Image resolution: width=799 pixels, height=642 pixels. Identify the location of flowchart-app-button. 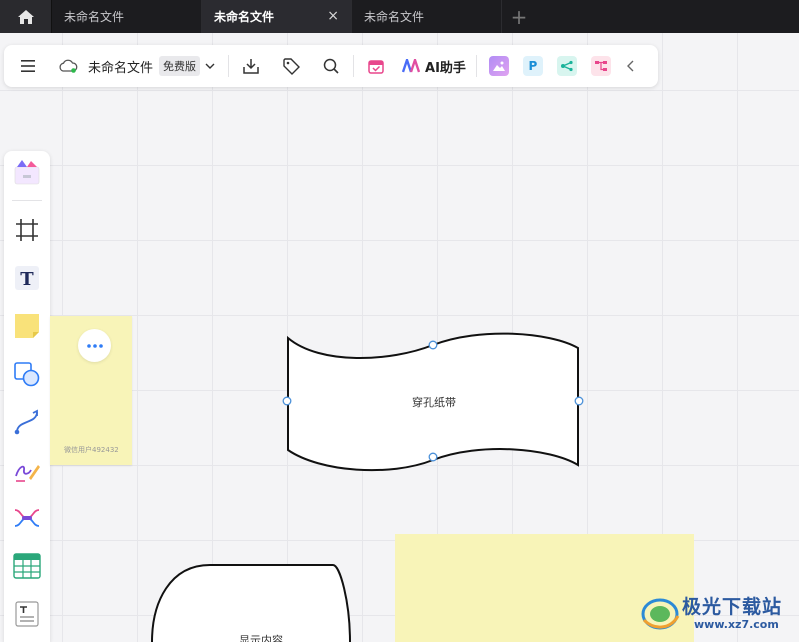
(601, 66).